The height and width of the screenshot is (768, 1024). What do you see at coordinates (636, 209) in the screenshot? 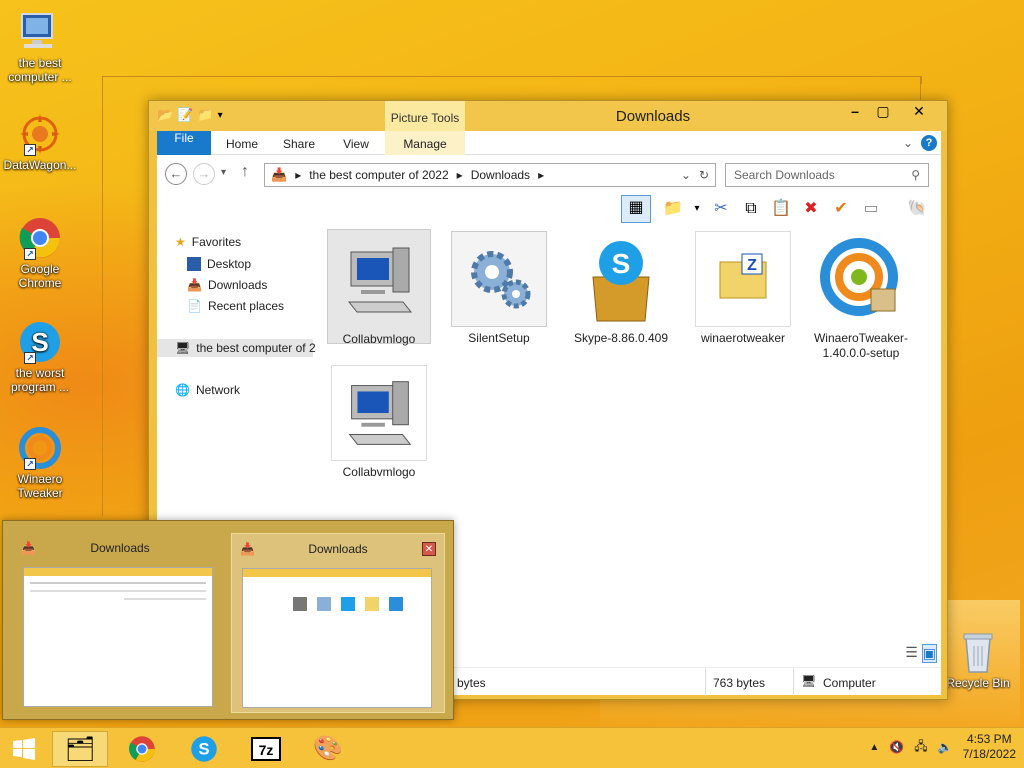
I see `preview-pane-icon: ▦` at bounding box center [636, 209].